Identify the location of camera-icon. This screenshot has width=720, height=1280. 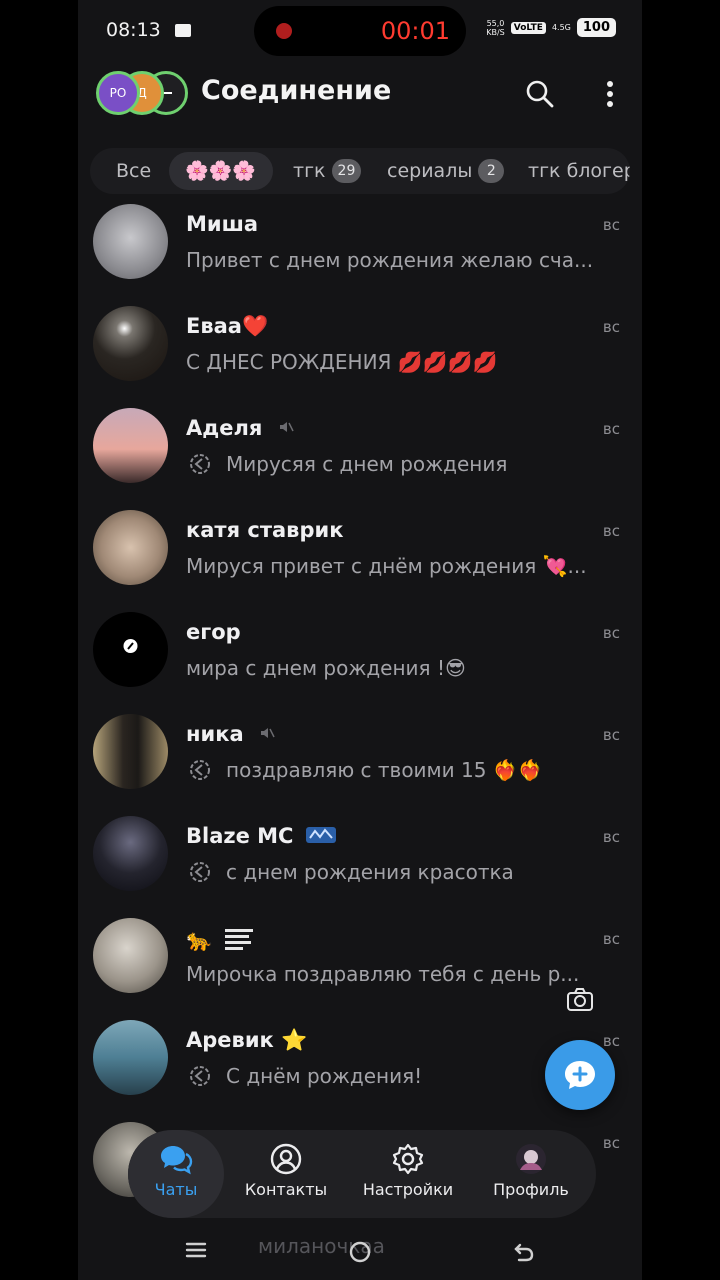
(580, 999).